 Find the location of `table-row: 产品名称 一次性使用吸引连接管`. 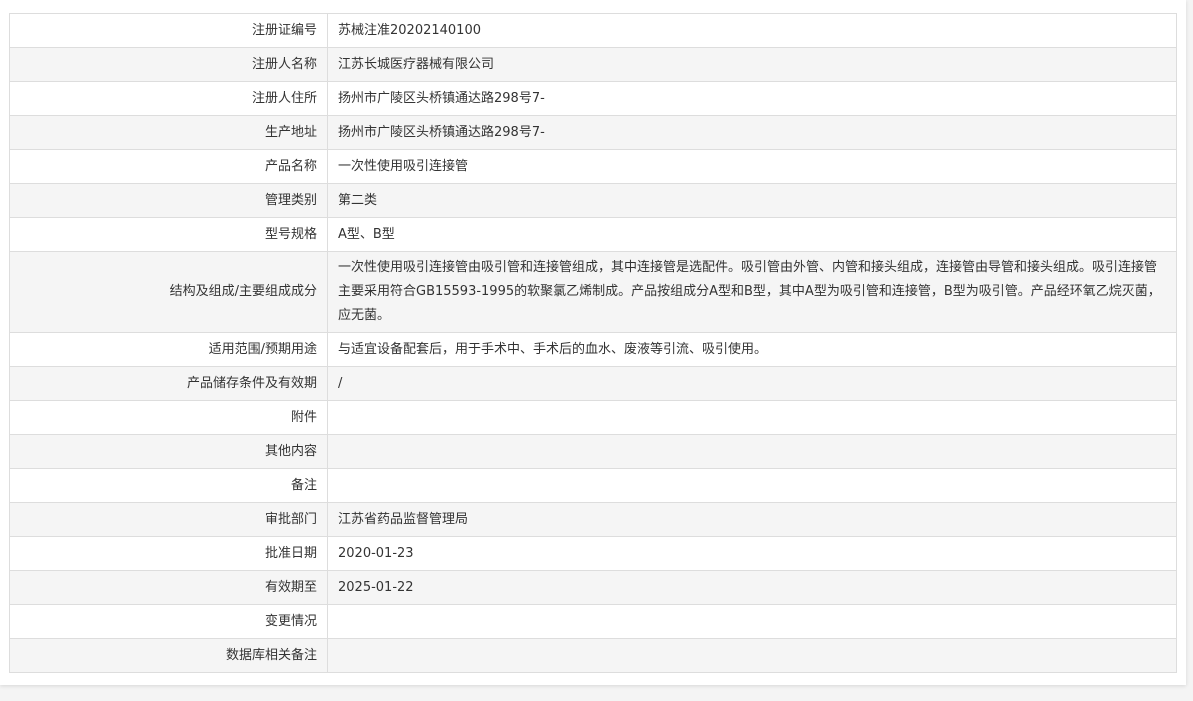

table-row: 产品名称 一次性使用吸引连接管 is located at coordinates (593, 166).